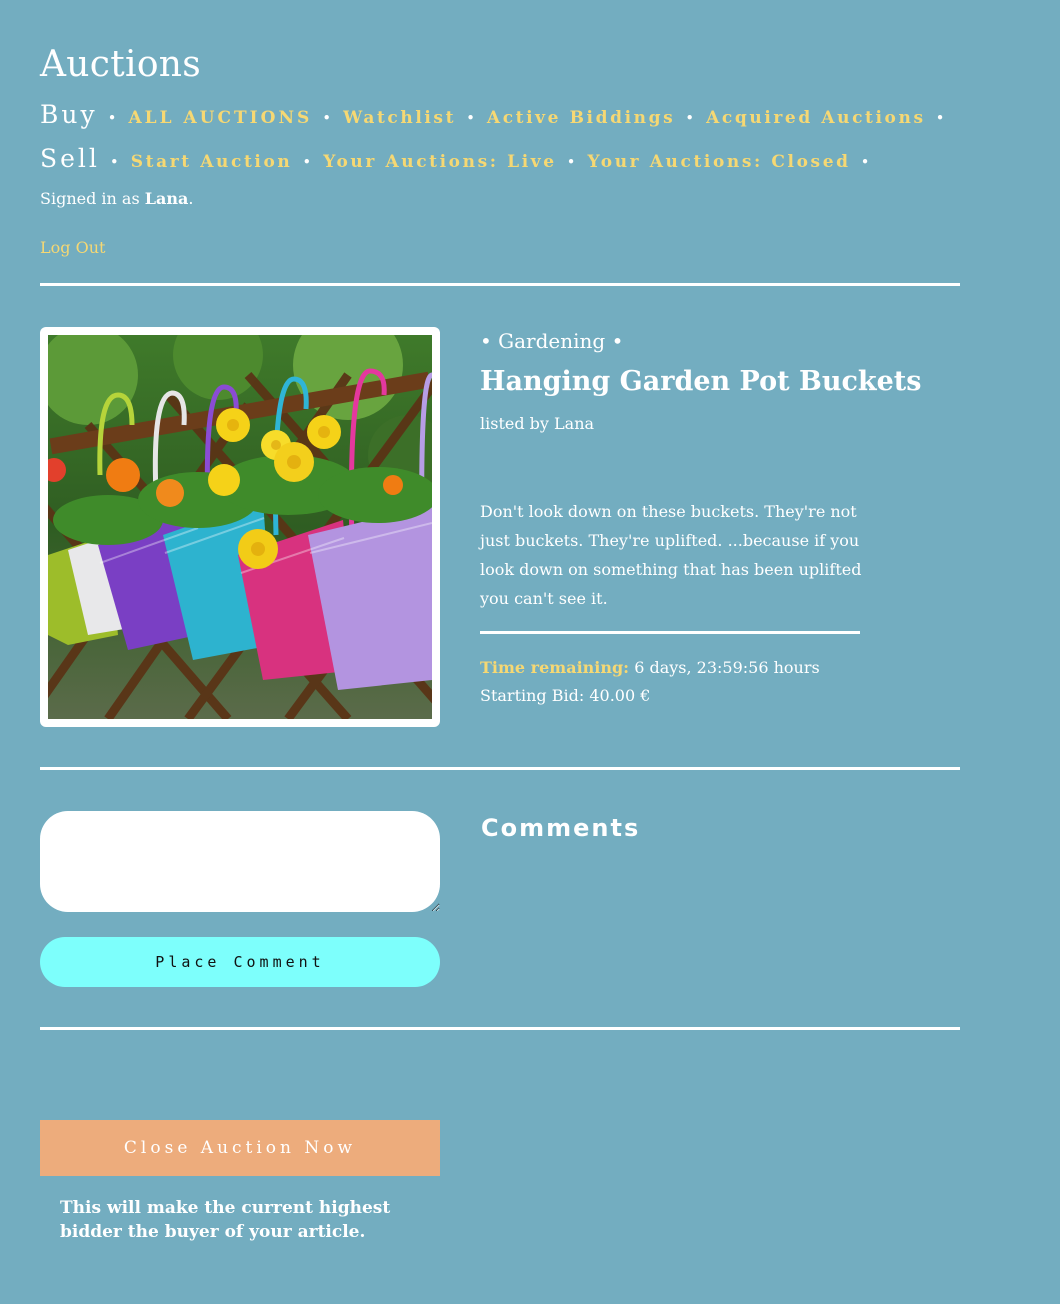  Describe the element at coordinates (552, 341) in the screenshot. I see `item-category: • Gardening •` at that location.